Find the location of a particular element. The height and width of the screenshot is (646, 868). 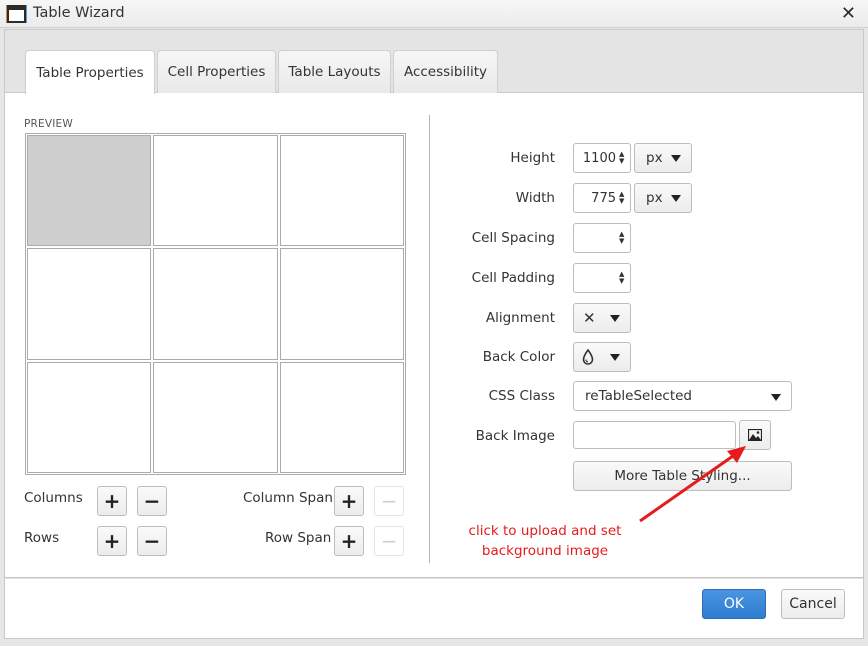

alignment-dropdown: ✕ is located at coordinates (602, 318).